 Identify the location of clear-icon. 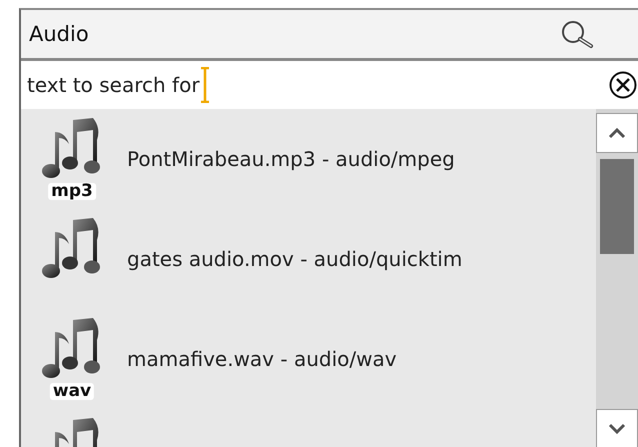
(623, 85).